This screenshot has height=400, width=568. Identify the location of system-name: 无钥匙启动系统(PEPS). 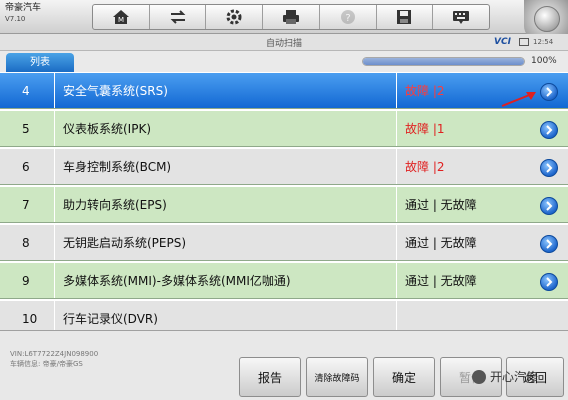
(125, 243).